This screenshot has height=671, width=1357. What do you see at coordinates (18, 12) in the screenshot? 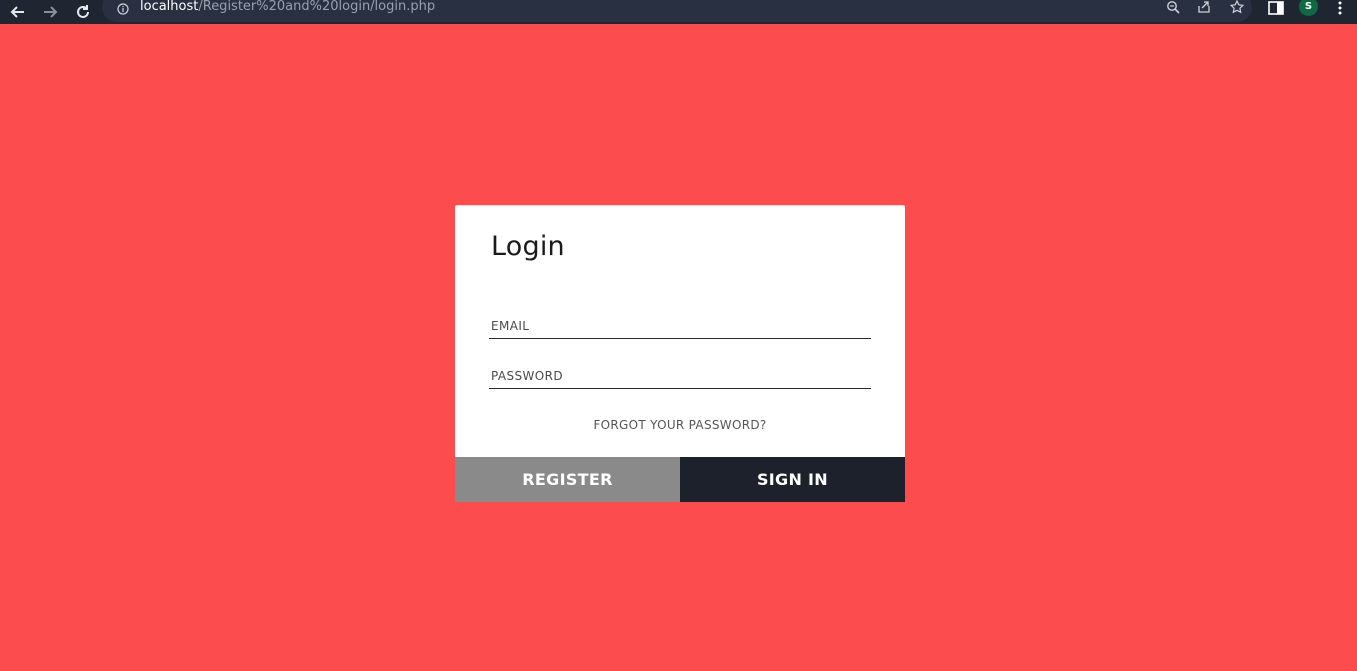
I see `back-arrow-icon` at bounding box center [18, 12].